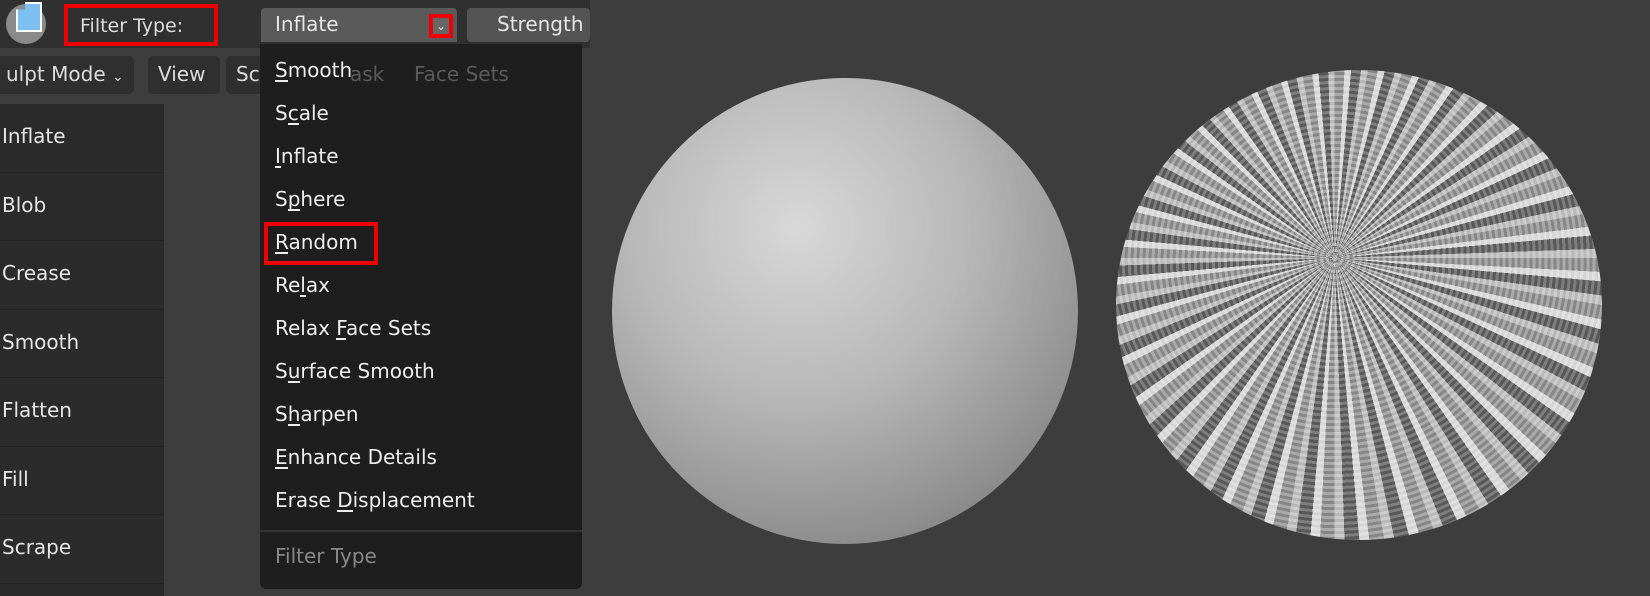  I want to click on menu-item-sharpen: Sharpen, so click(317, 414).